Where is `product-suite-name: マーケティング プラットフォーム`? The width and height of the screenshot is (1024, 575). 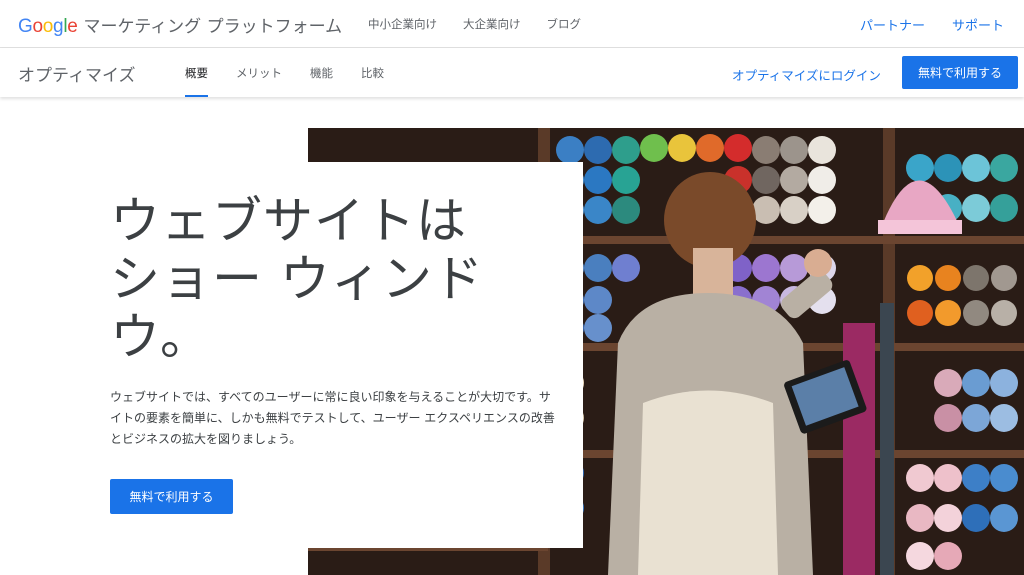
product-suite-name: マーケティング プラットフォーム is located at coordinates (213, 27).